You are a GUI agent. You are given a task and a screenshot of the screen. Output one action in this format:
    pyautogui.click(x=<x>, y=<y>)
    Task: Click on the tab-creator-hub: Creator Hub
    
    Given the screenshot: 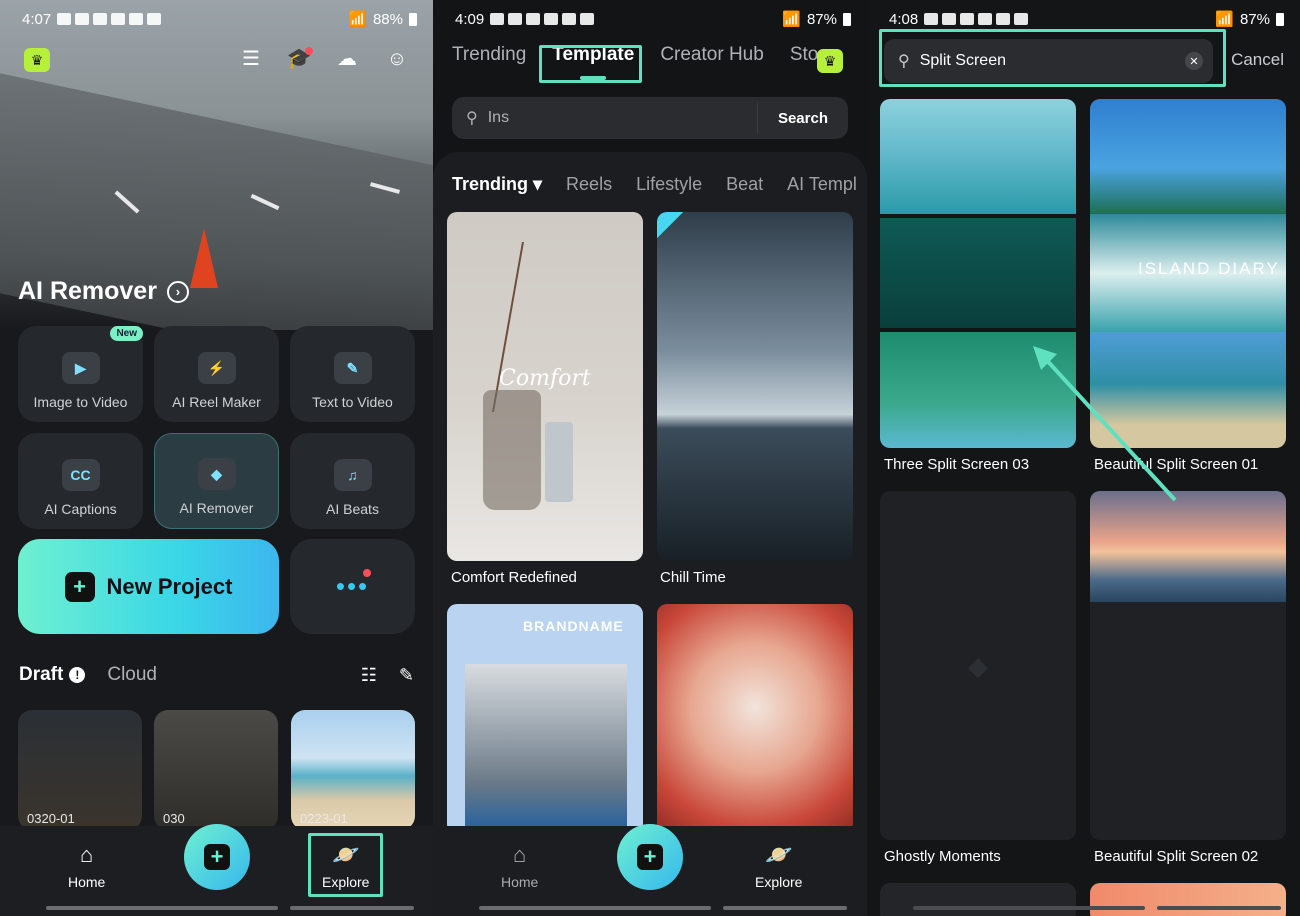 What is the action you would take?
    pyautogui.click(x=712, y=55)
    